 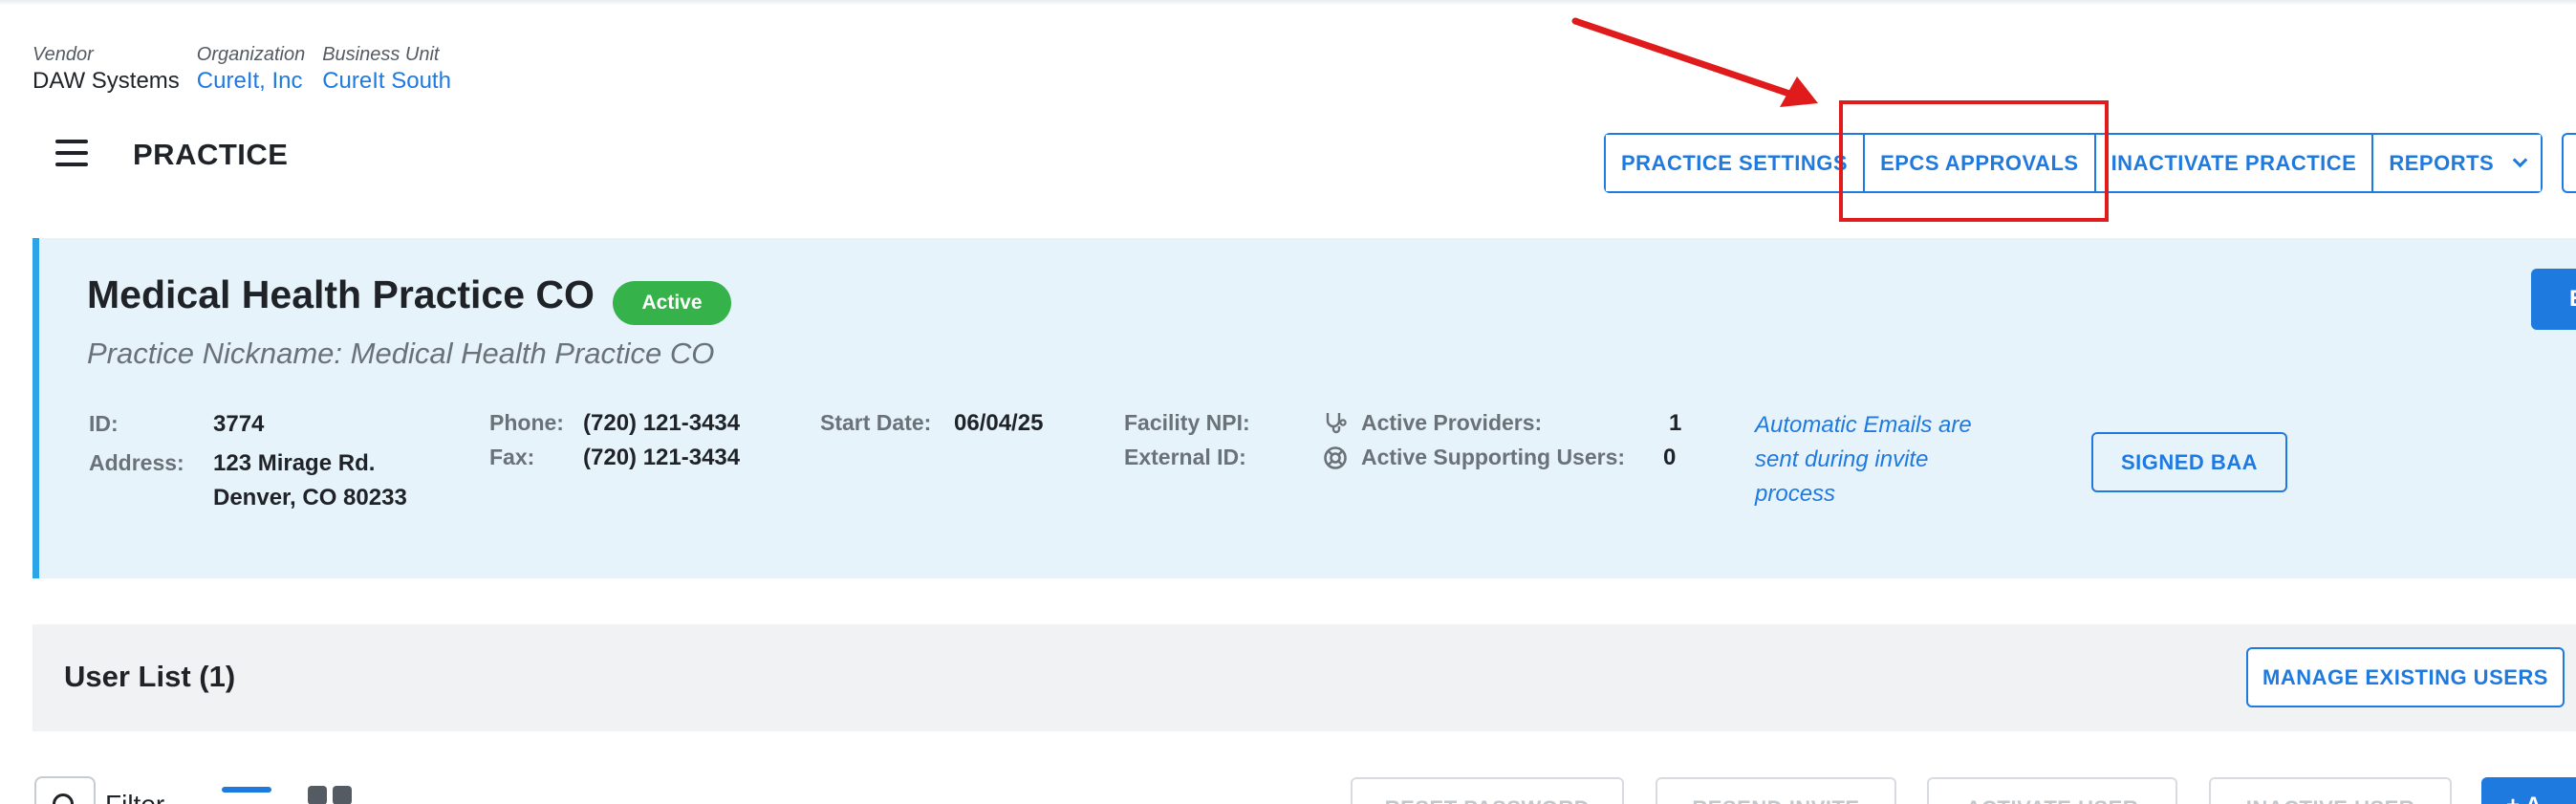 What do you see at coordinates (2528, 790) in the screenshot?
I see `add-user-button: + A` at bounding box center [2528, 790].